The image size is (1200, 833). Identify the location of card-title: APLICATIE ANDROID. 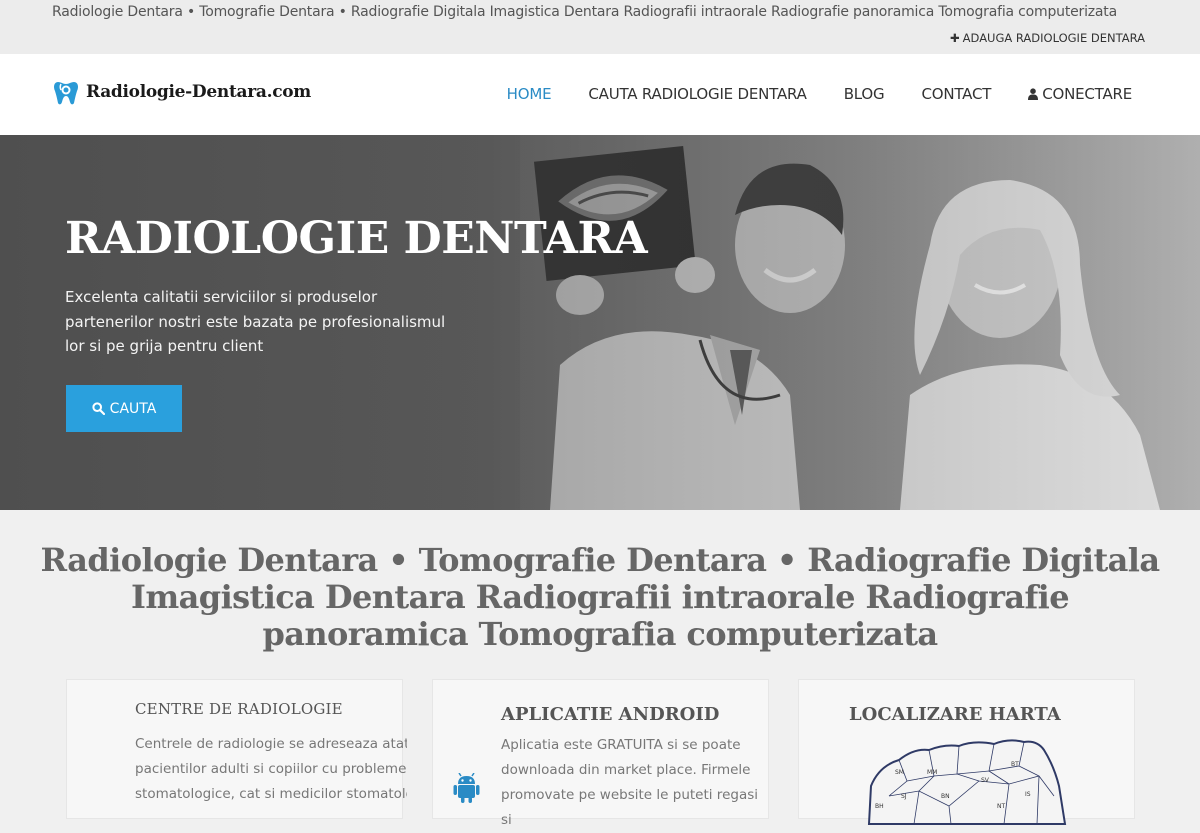
(610, 714).